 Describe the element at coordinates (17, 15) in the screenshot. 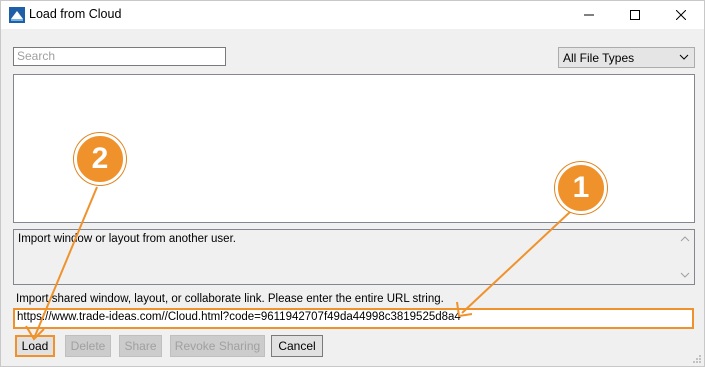

I see `cloud-app-icon` at that location.